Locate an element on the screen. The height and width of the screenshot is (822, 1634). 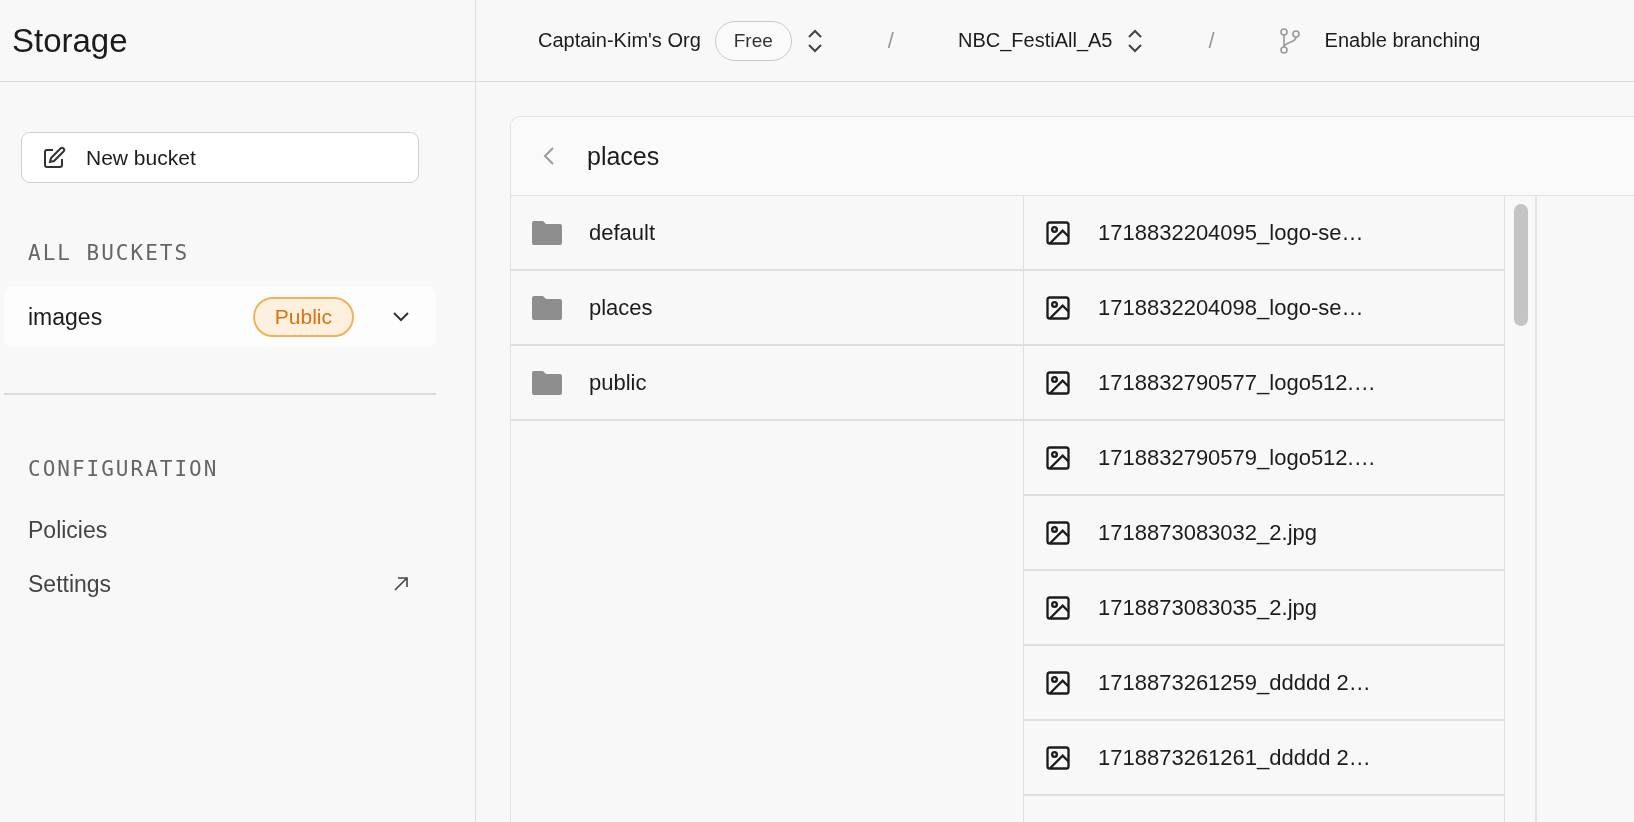
folder-name: places is located at coordinates (621, 307).